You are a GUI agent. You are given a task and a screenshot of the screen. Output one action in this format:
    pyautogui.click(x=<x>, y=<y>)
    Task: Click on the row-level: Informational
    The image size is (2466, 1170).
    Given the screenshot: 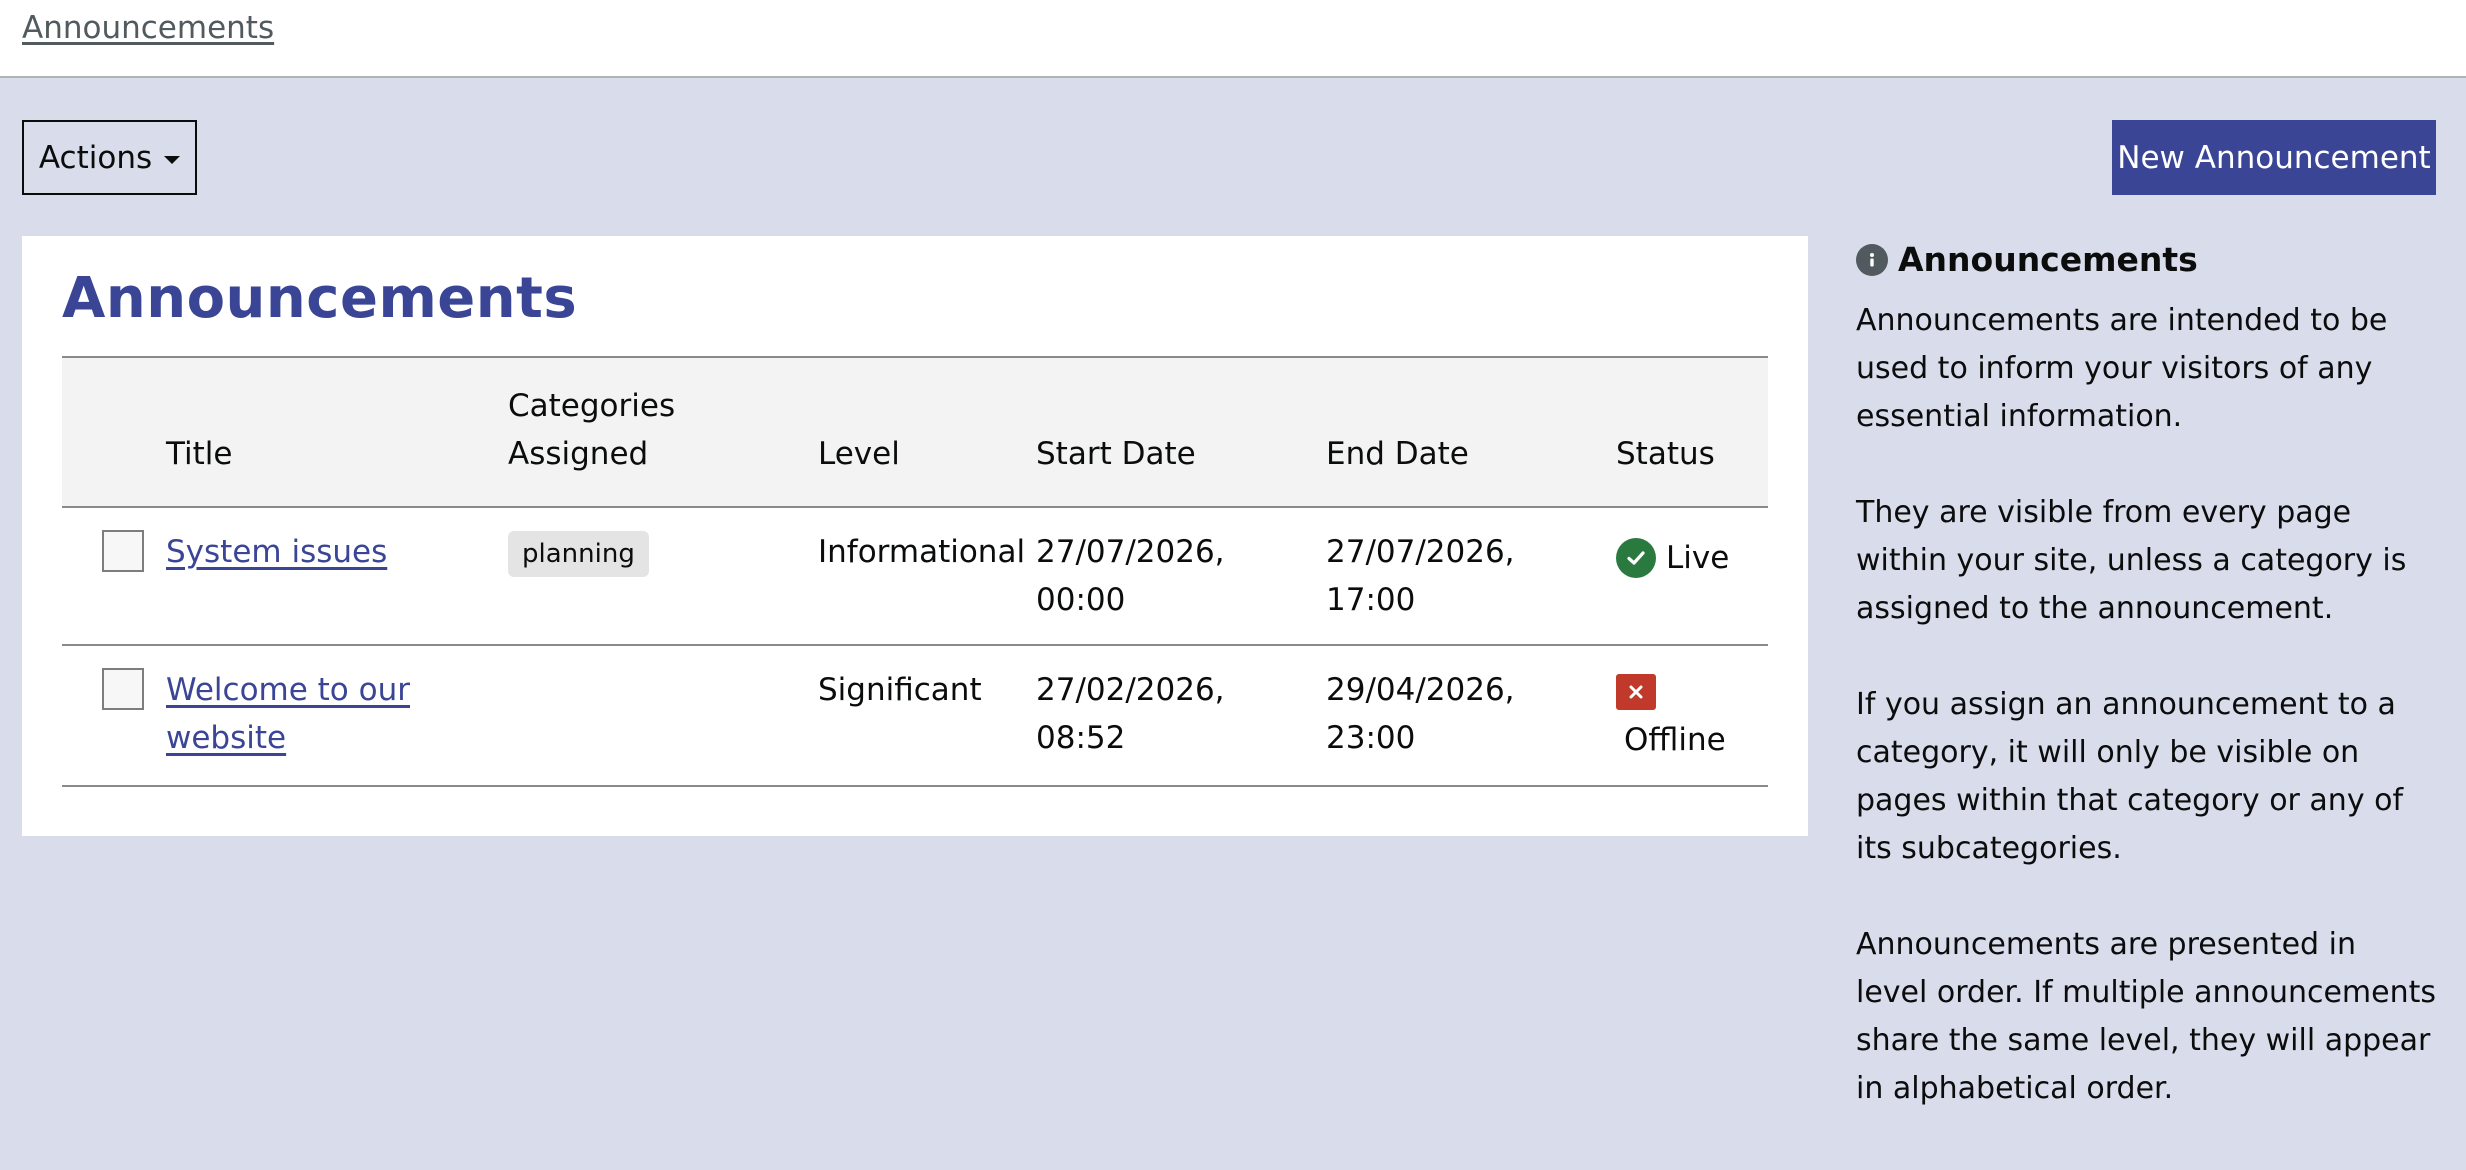 What is the action you would take?
    pyautogui.click(x=927, y=576)
    